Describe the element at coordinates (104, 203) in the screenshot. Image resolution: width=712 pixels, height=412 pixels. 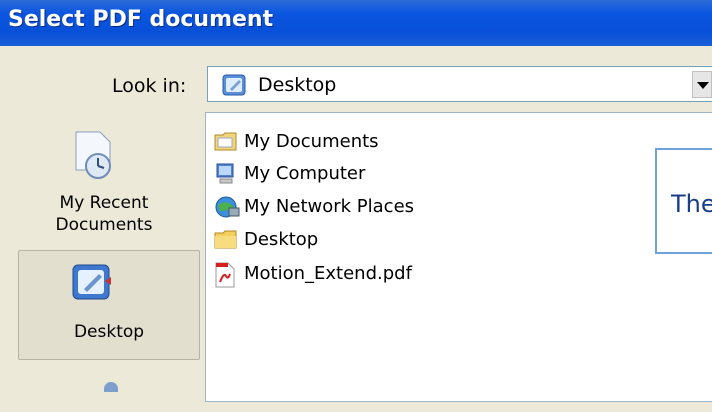
I see `recent-label-line1: My Recent` at that location.